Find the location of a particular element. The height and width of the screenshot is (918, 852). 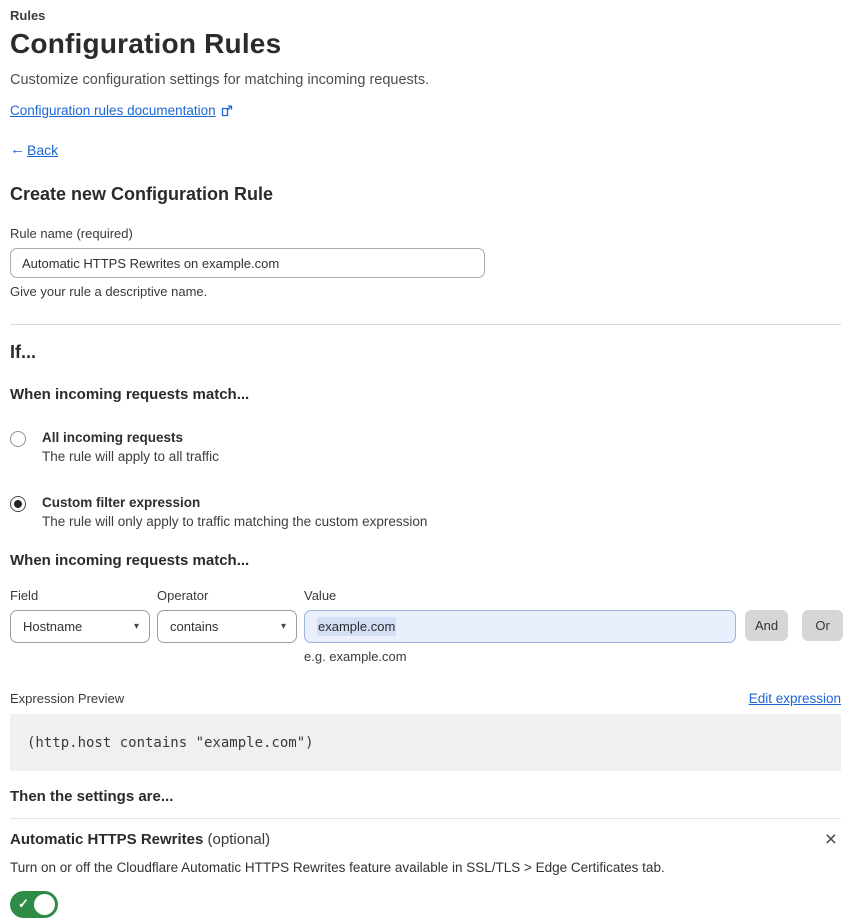

page-title: Configuration Rules is located at coordinates (146, 43).